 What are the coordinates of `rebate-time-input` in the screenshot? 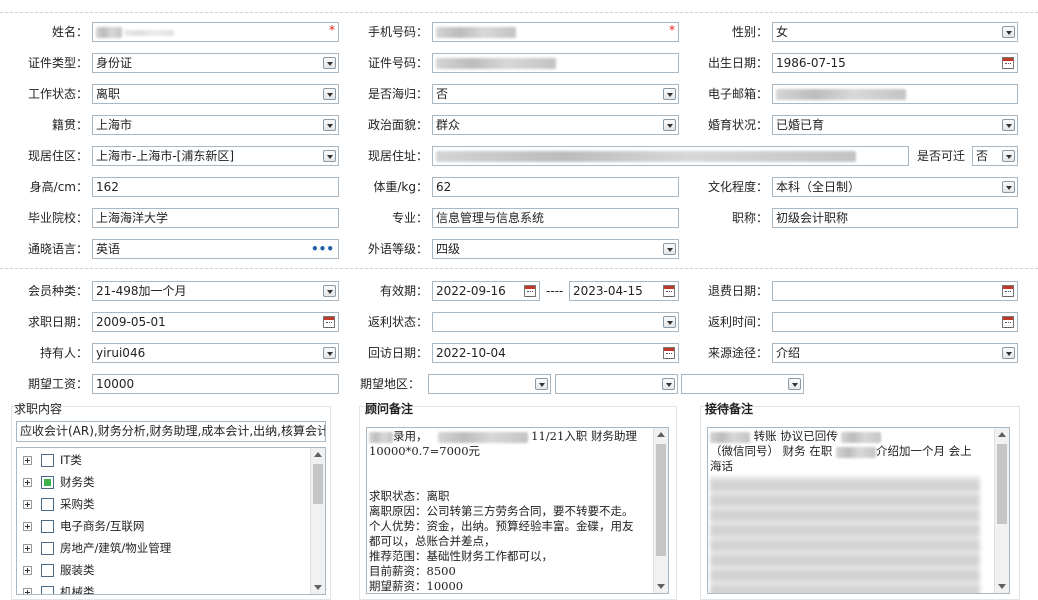 It's located at (895, 322).